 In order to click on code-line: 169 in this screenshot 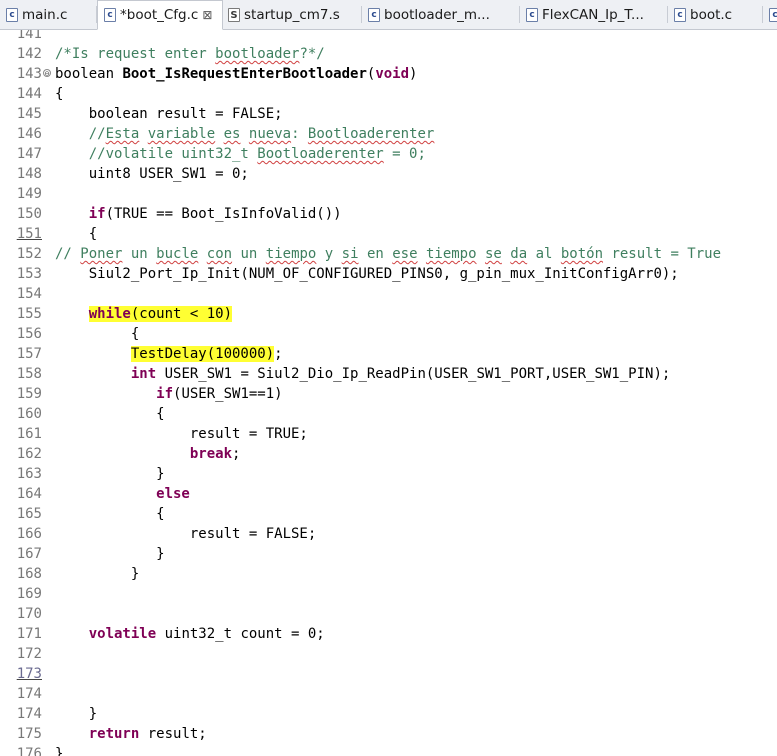, I will do `click(388, 594)`.